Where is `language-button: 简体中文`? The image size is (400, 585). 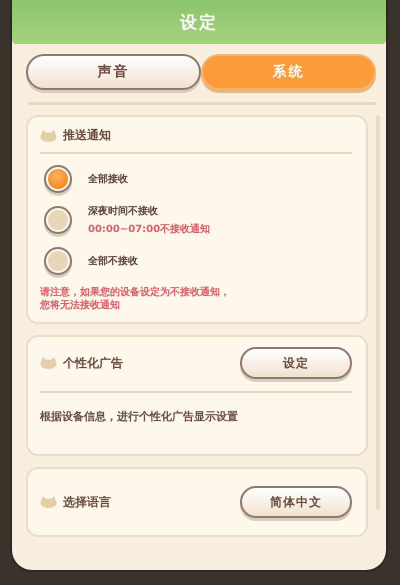
language-button: 简体中文 is located at coordinates (296, 502).